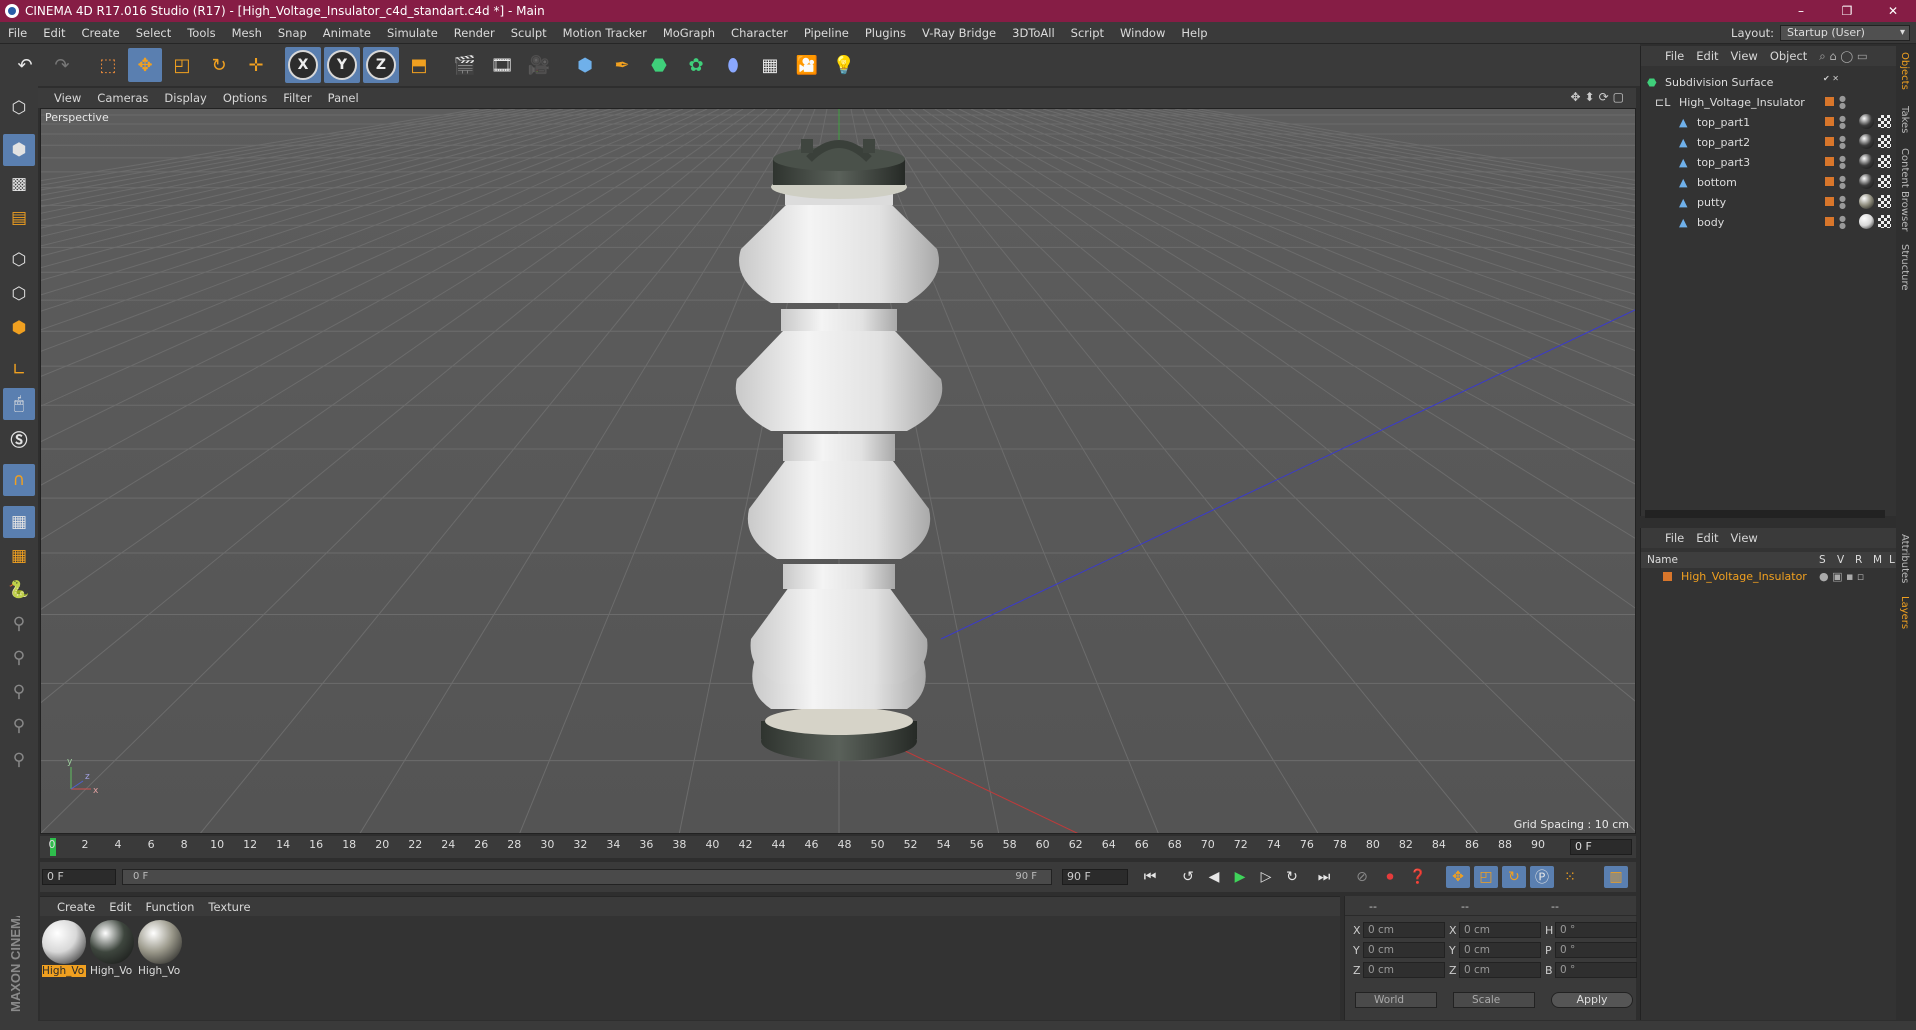  I want to click on tool-4-button: ⚲, so click(19, 726).